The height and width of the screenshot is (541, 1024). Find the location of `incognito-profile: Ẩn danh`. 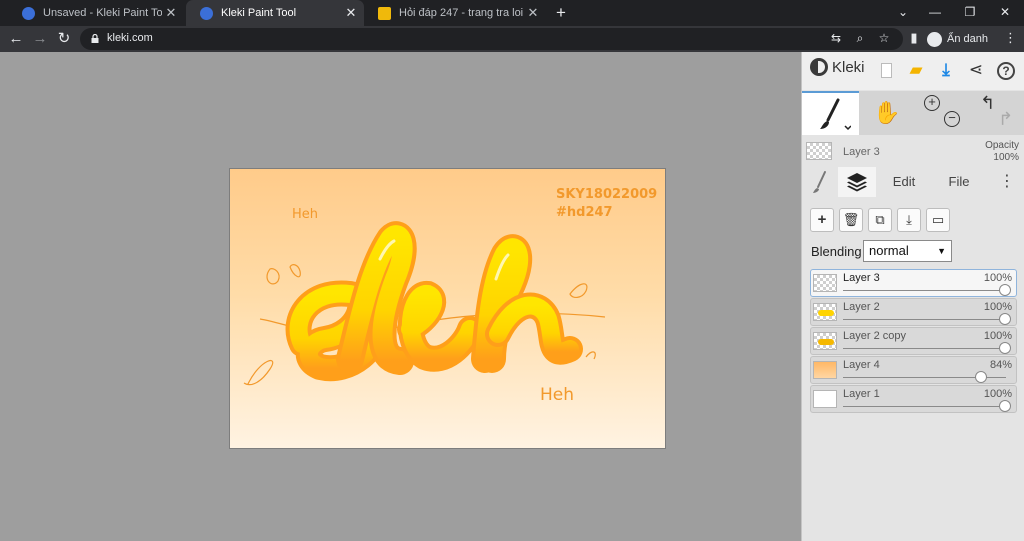

incognito-profile: Ẩn danh is located at coordinates (957, 39).